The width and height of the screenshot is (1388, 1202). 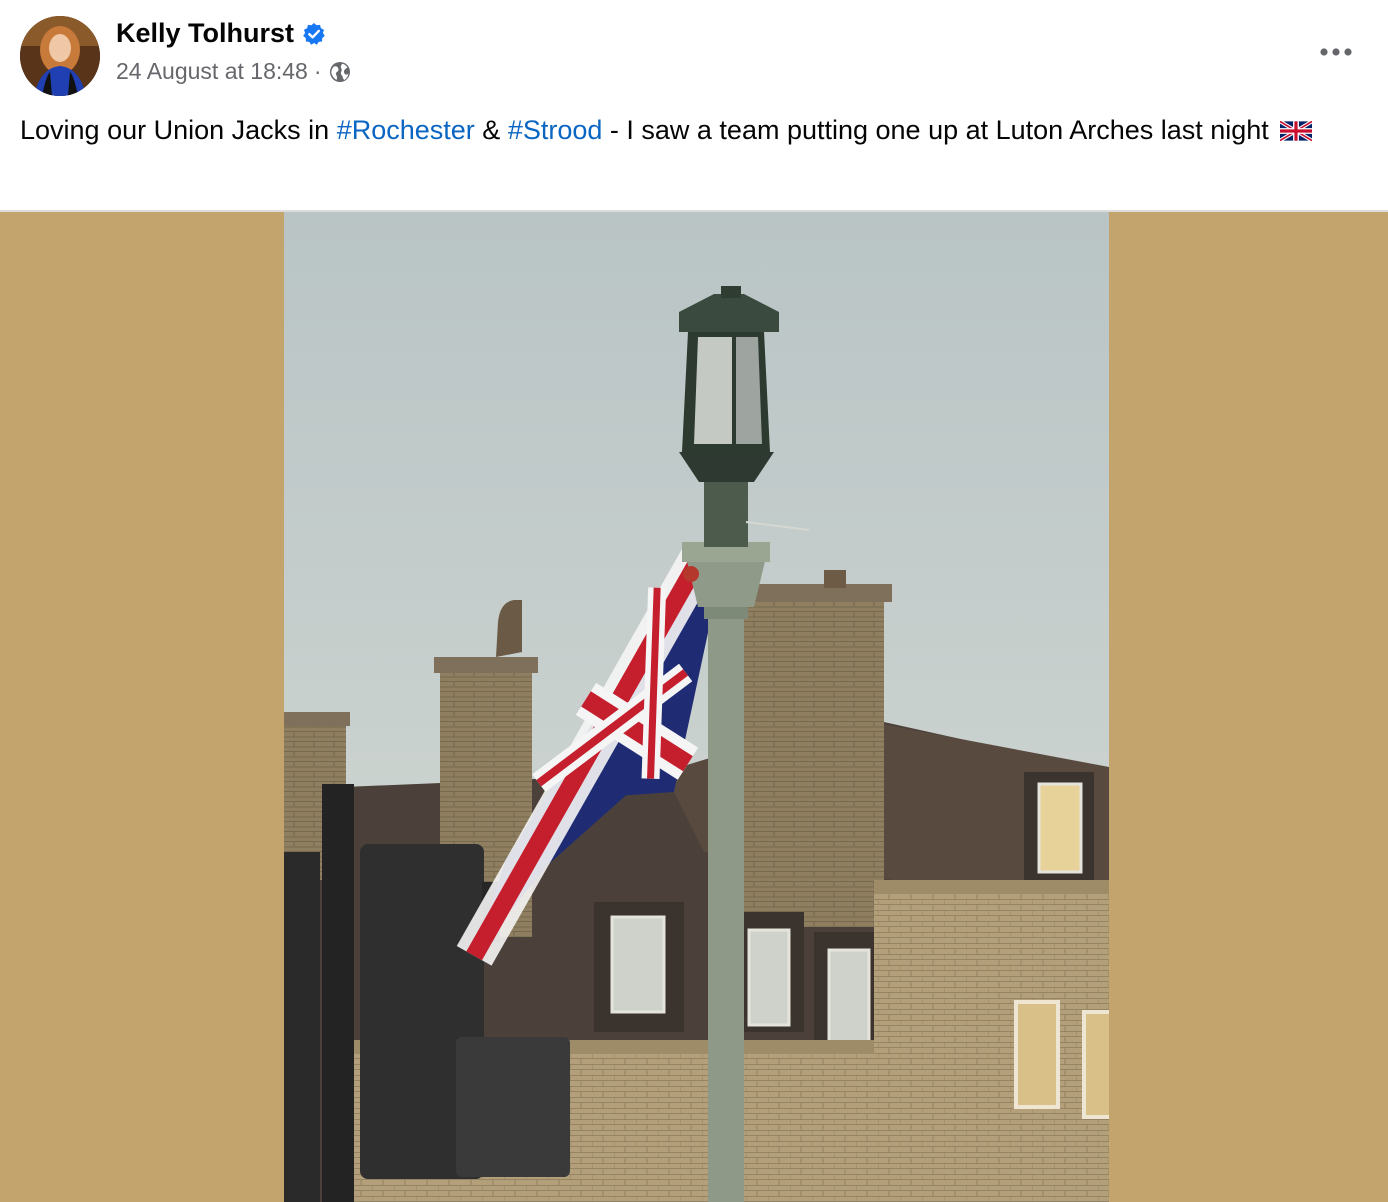 I want to click on post-text-and: &, so click(x=491, y=130).